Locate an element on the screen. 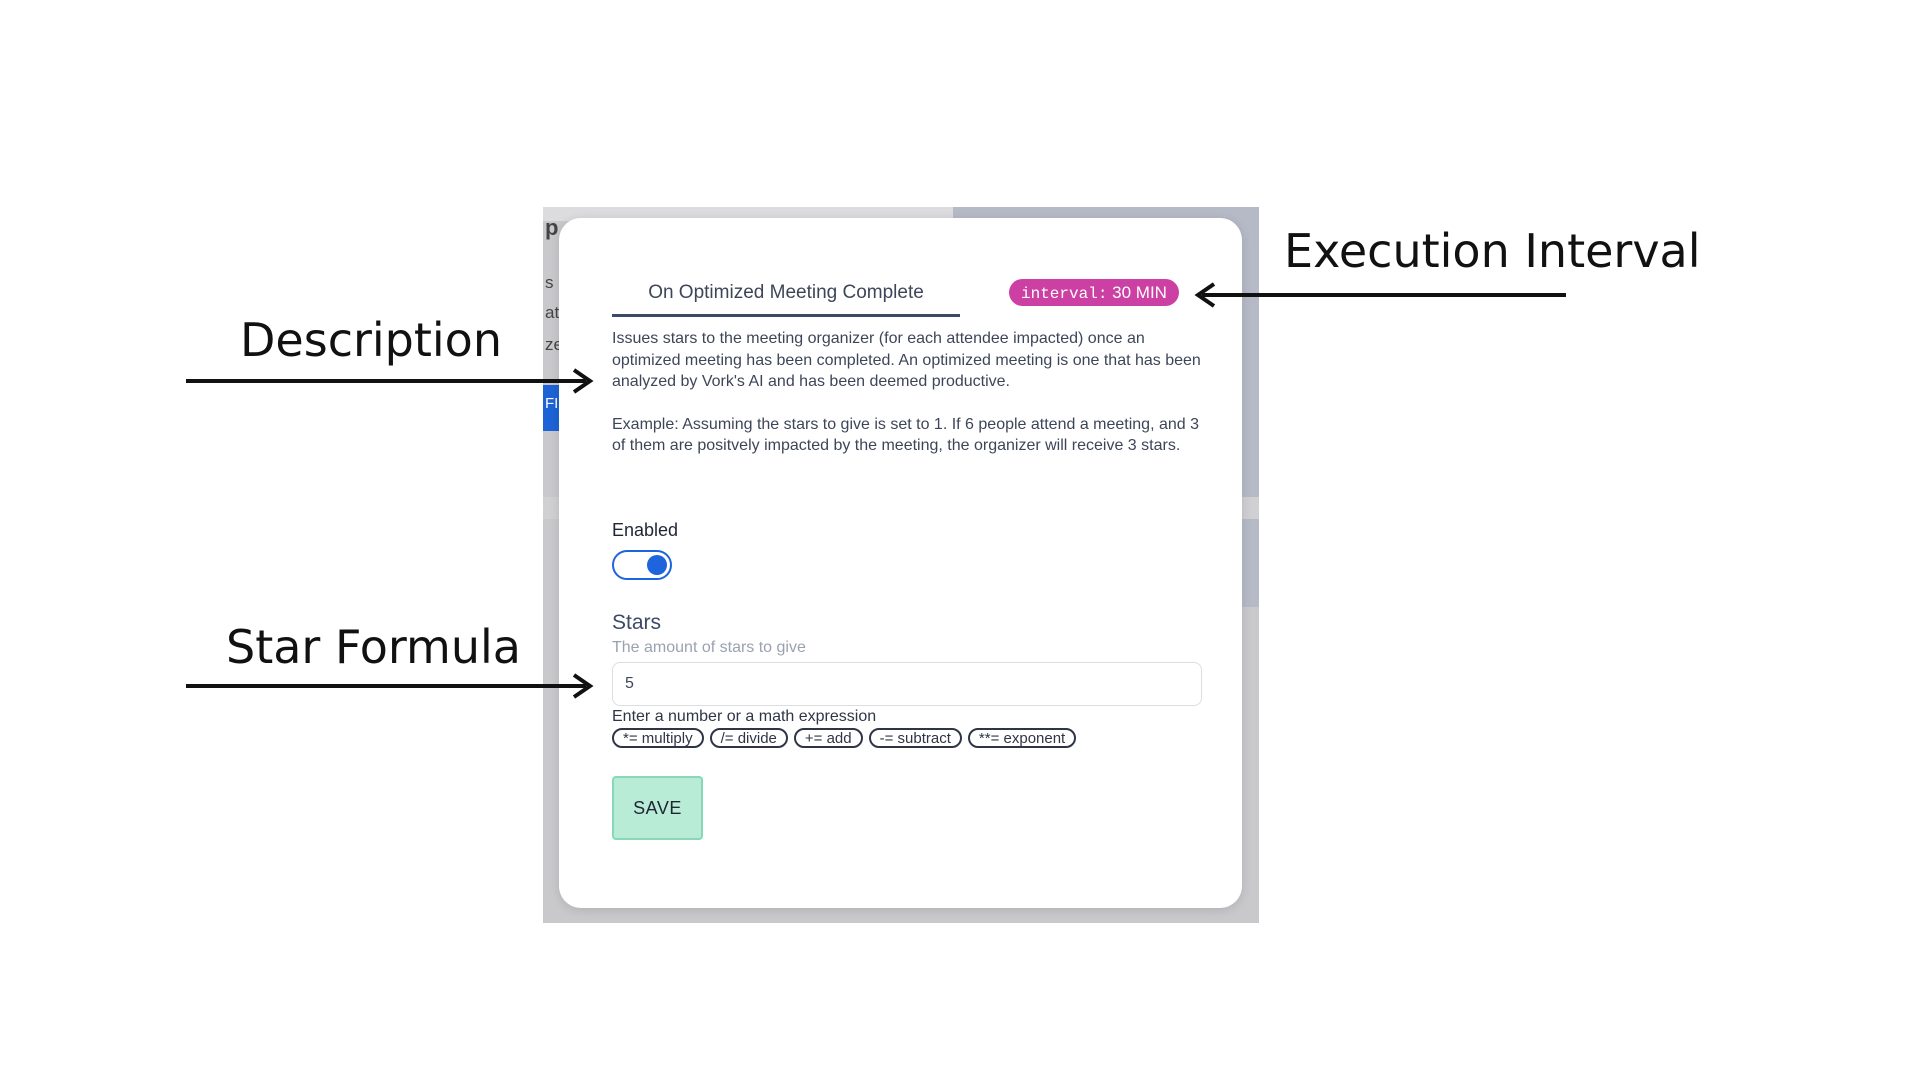 The width and height of the screenshot is (1920, 1080). operator-chip-divide: /= divide is located at coordinates (748, 738).